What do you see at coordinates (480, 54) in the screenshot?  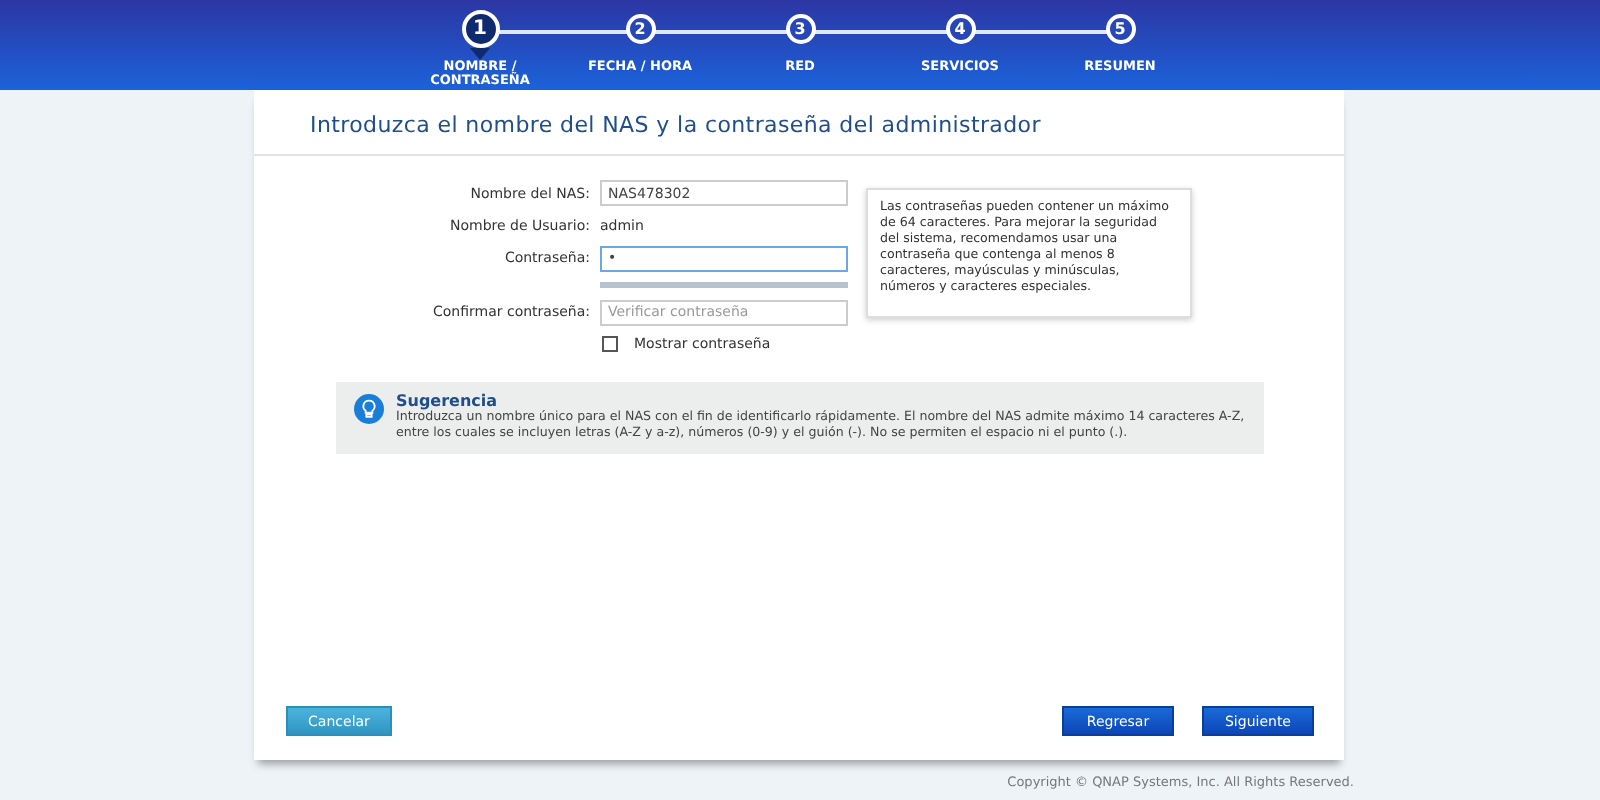 I see `pointer-icon` at bounding box center [480, 54].